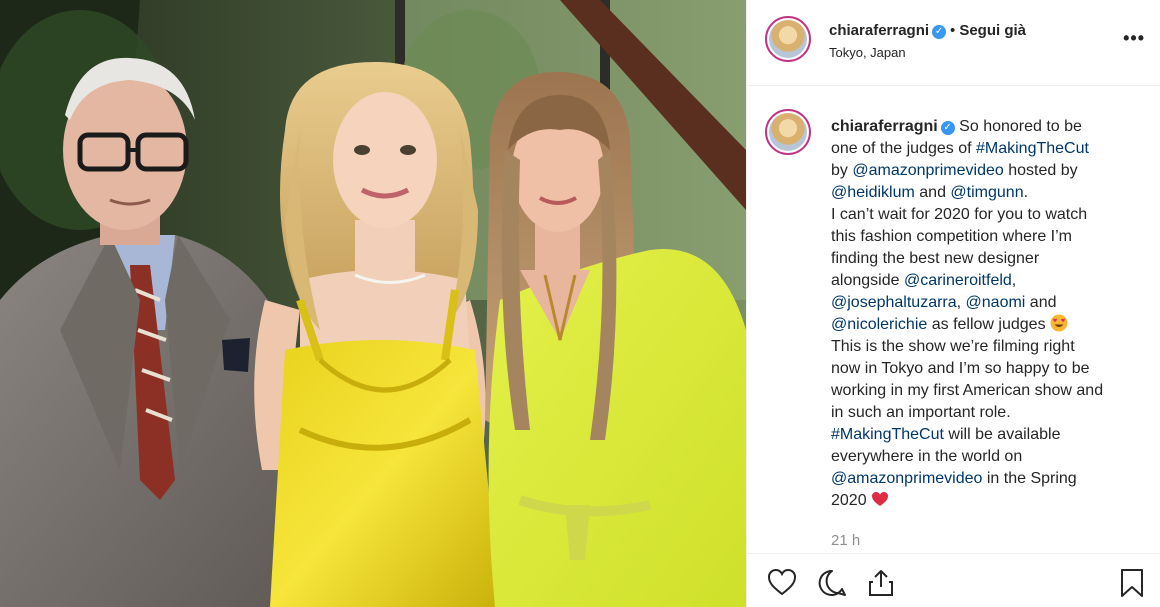  Describe the element at coordinates (894, 302) in the screenshot. I see `mention-link: @josephaltuzarra` at that location.